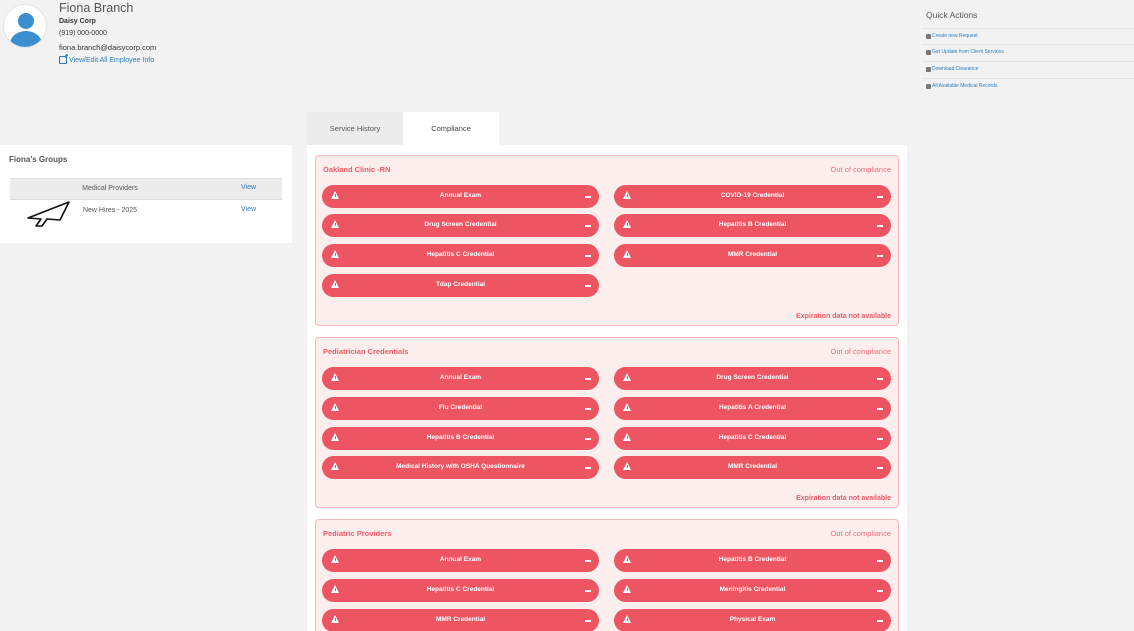 This screenshot has width=1134, height=631. What do you see at coordinates (357, 533) in the screenshot?
I see `card-title: Pediatric Providers` at bounding box center [357, 533].